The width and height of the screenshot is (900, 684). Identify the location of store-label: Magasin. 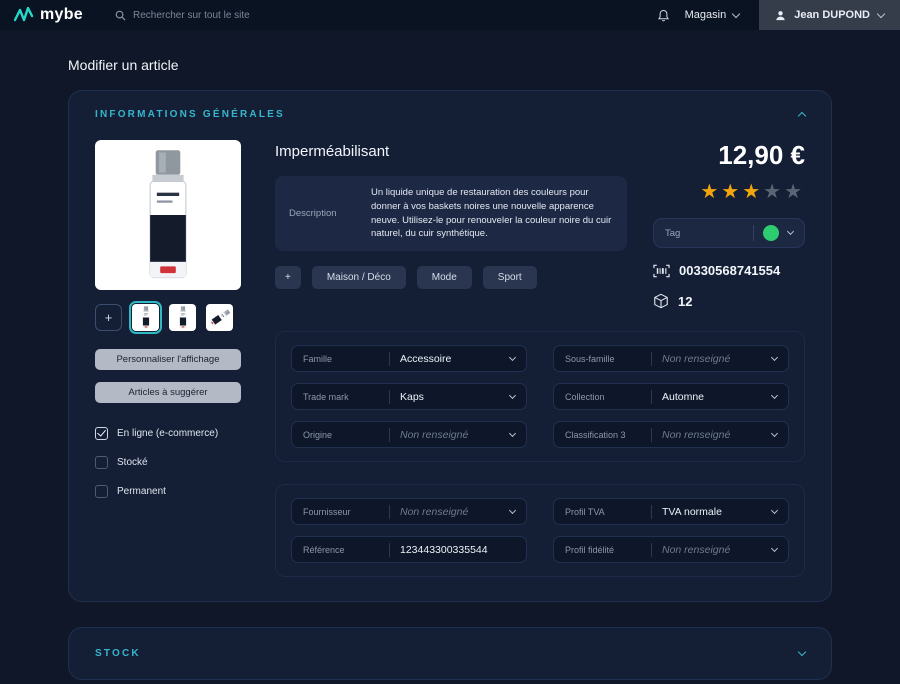
(705, 15).